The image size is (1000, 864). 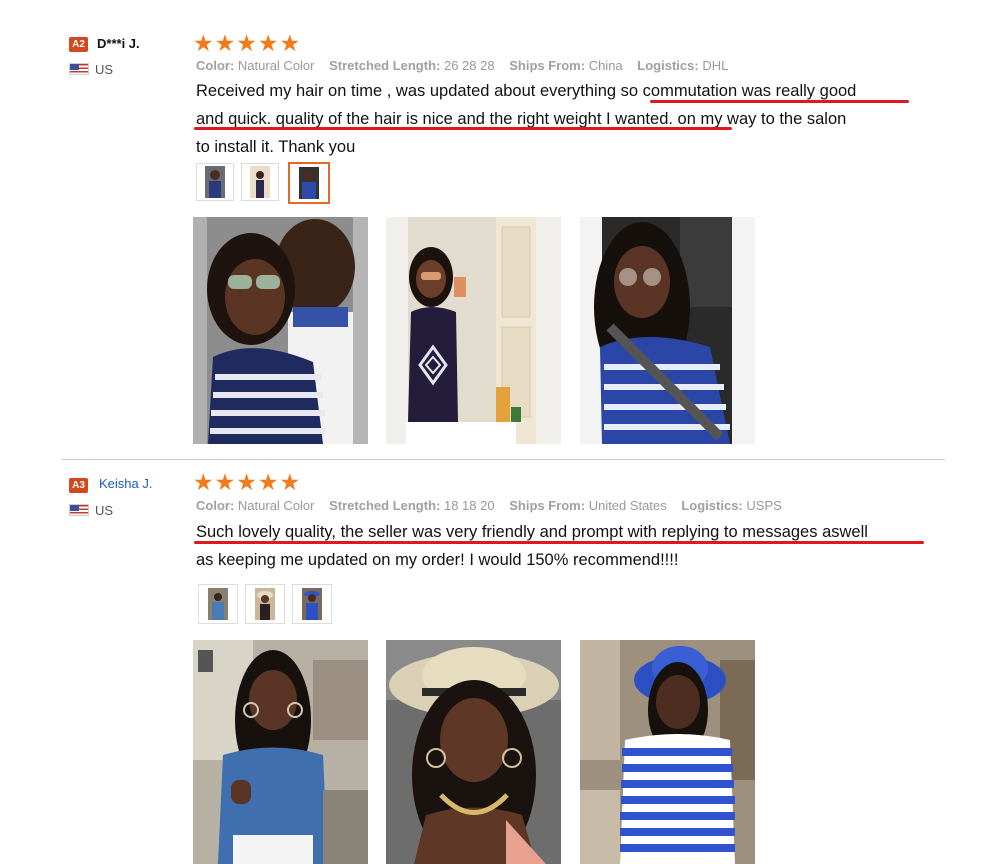 I want to click on ships-from-value: China, so click(x=605, y=65).